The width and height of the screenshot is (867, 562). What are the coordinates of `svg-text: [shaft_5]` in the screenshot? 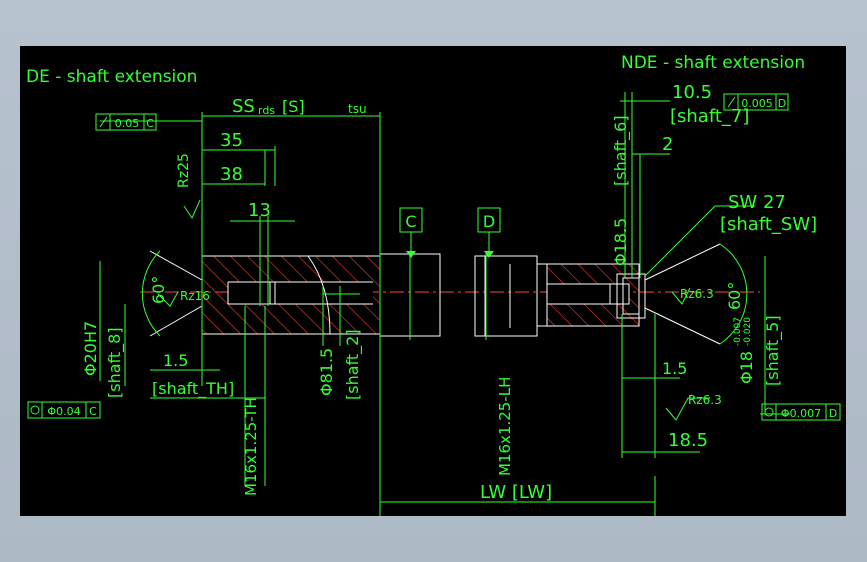 It's located at (773, 350).